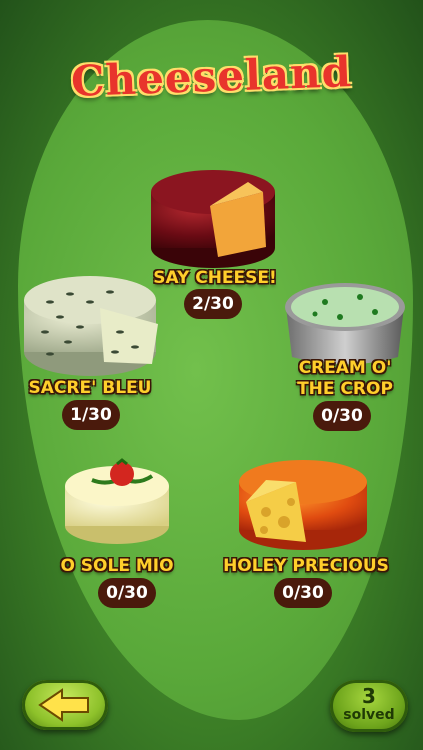 This screenshot has height=750, width=423. I want to click on level-label-cream-o-the-crop-1: CREAM O', so click(345, 368).